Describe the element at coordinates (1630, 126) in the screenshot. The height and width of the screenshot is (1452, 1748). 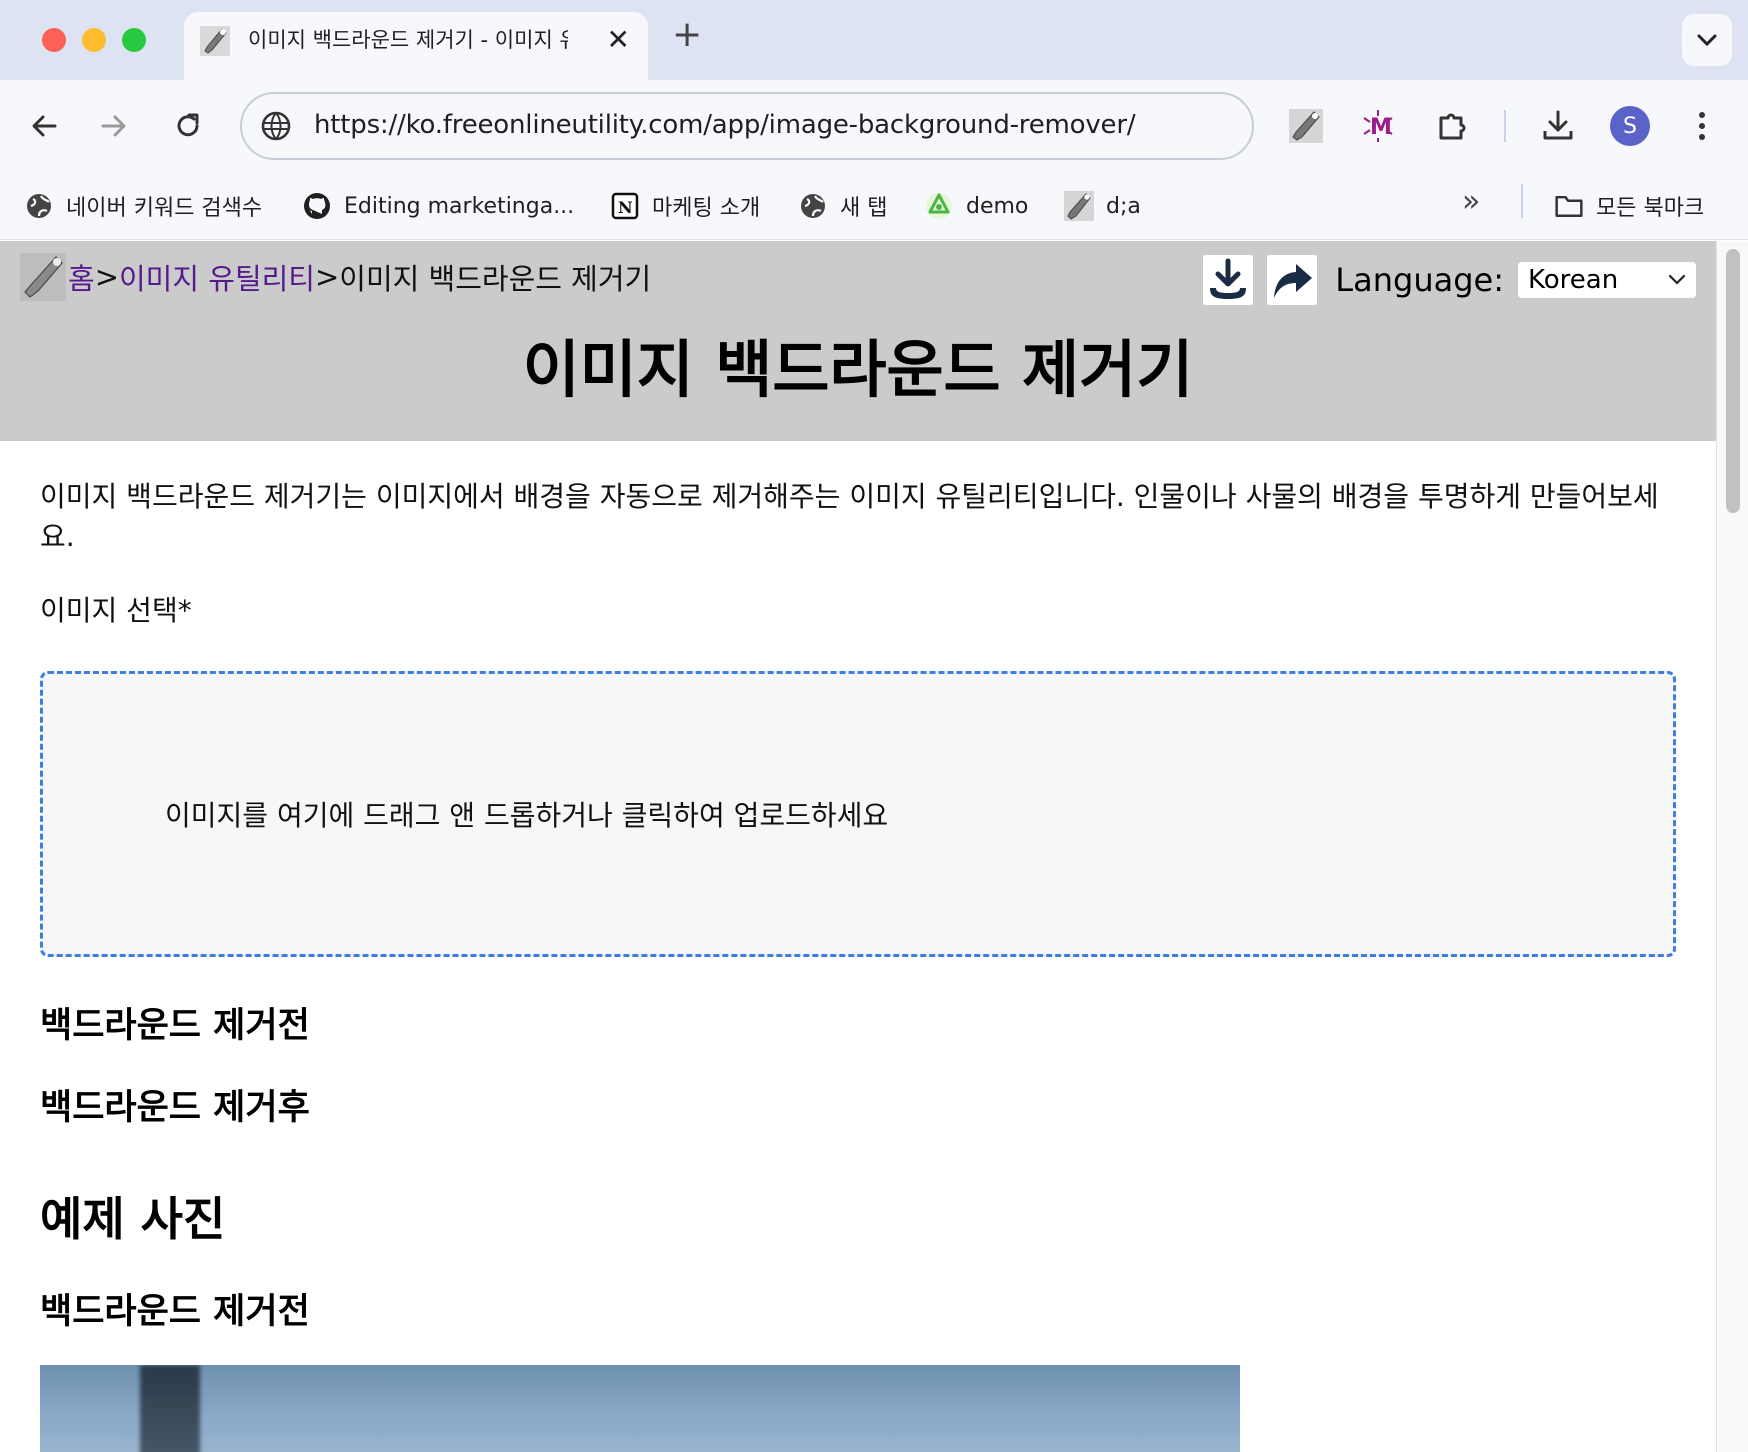
I see `profile-avatar: S` at that location.